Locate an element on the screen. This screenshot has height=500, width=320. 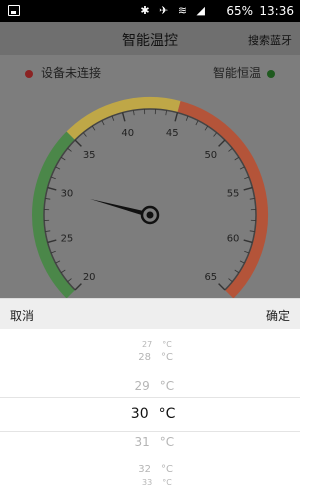
gauge-hub-inner is located at coordinates (150, 215).